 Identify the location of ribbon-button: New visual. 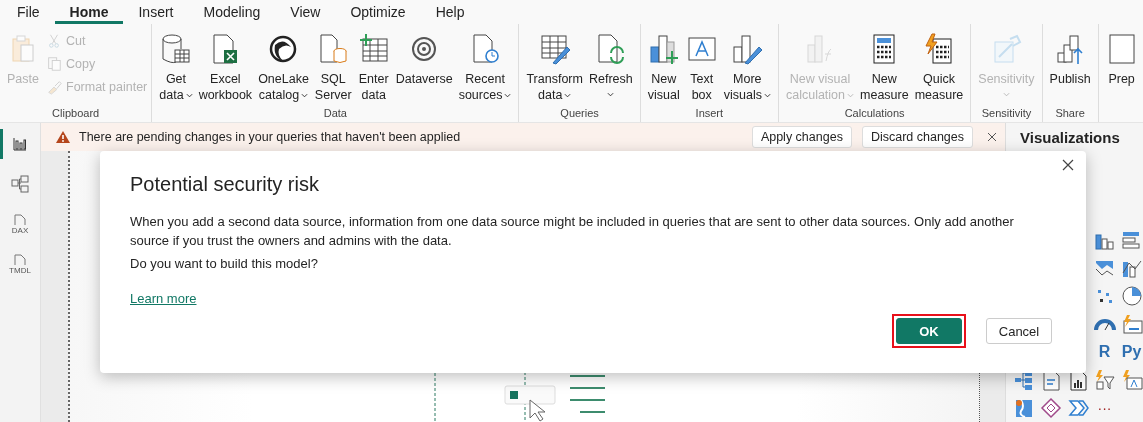
(663, 69).